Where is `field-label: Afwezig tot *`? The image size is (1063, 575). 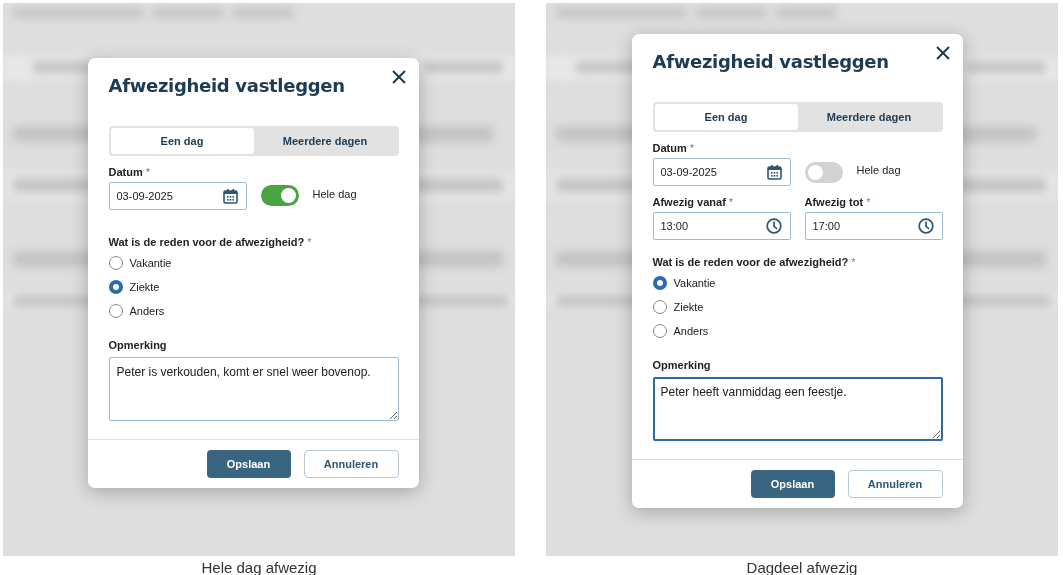 field-label: Afwezig tot * is located at coordinates (838, 202).